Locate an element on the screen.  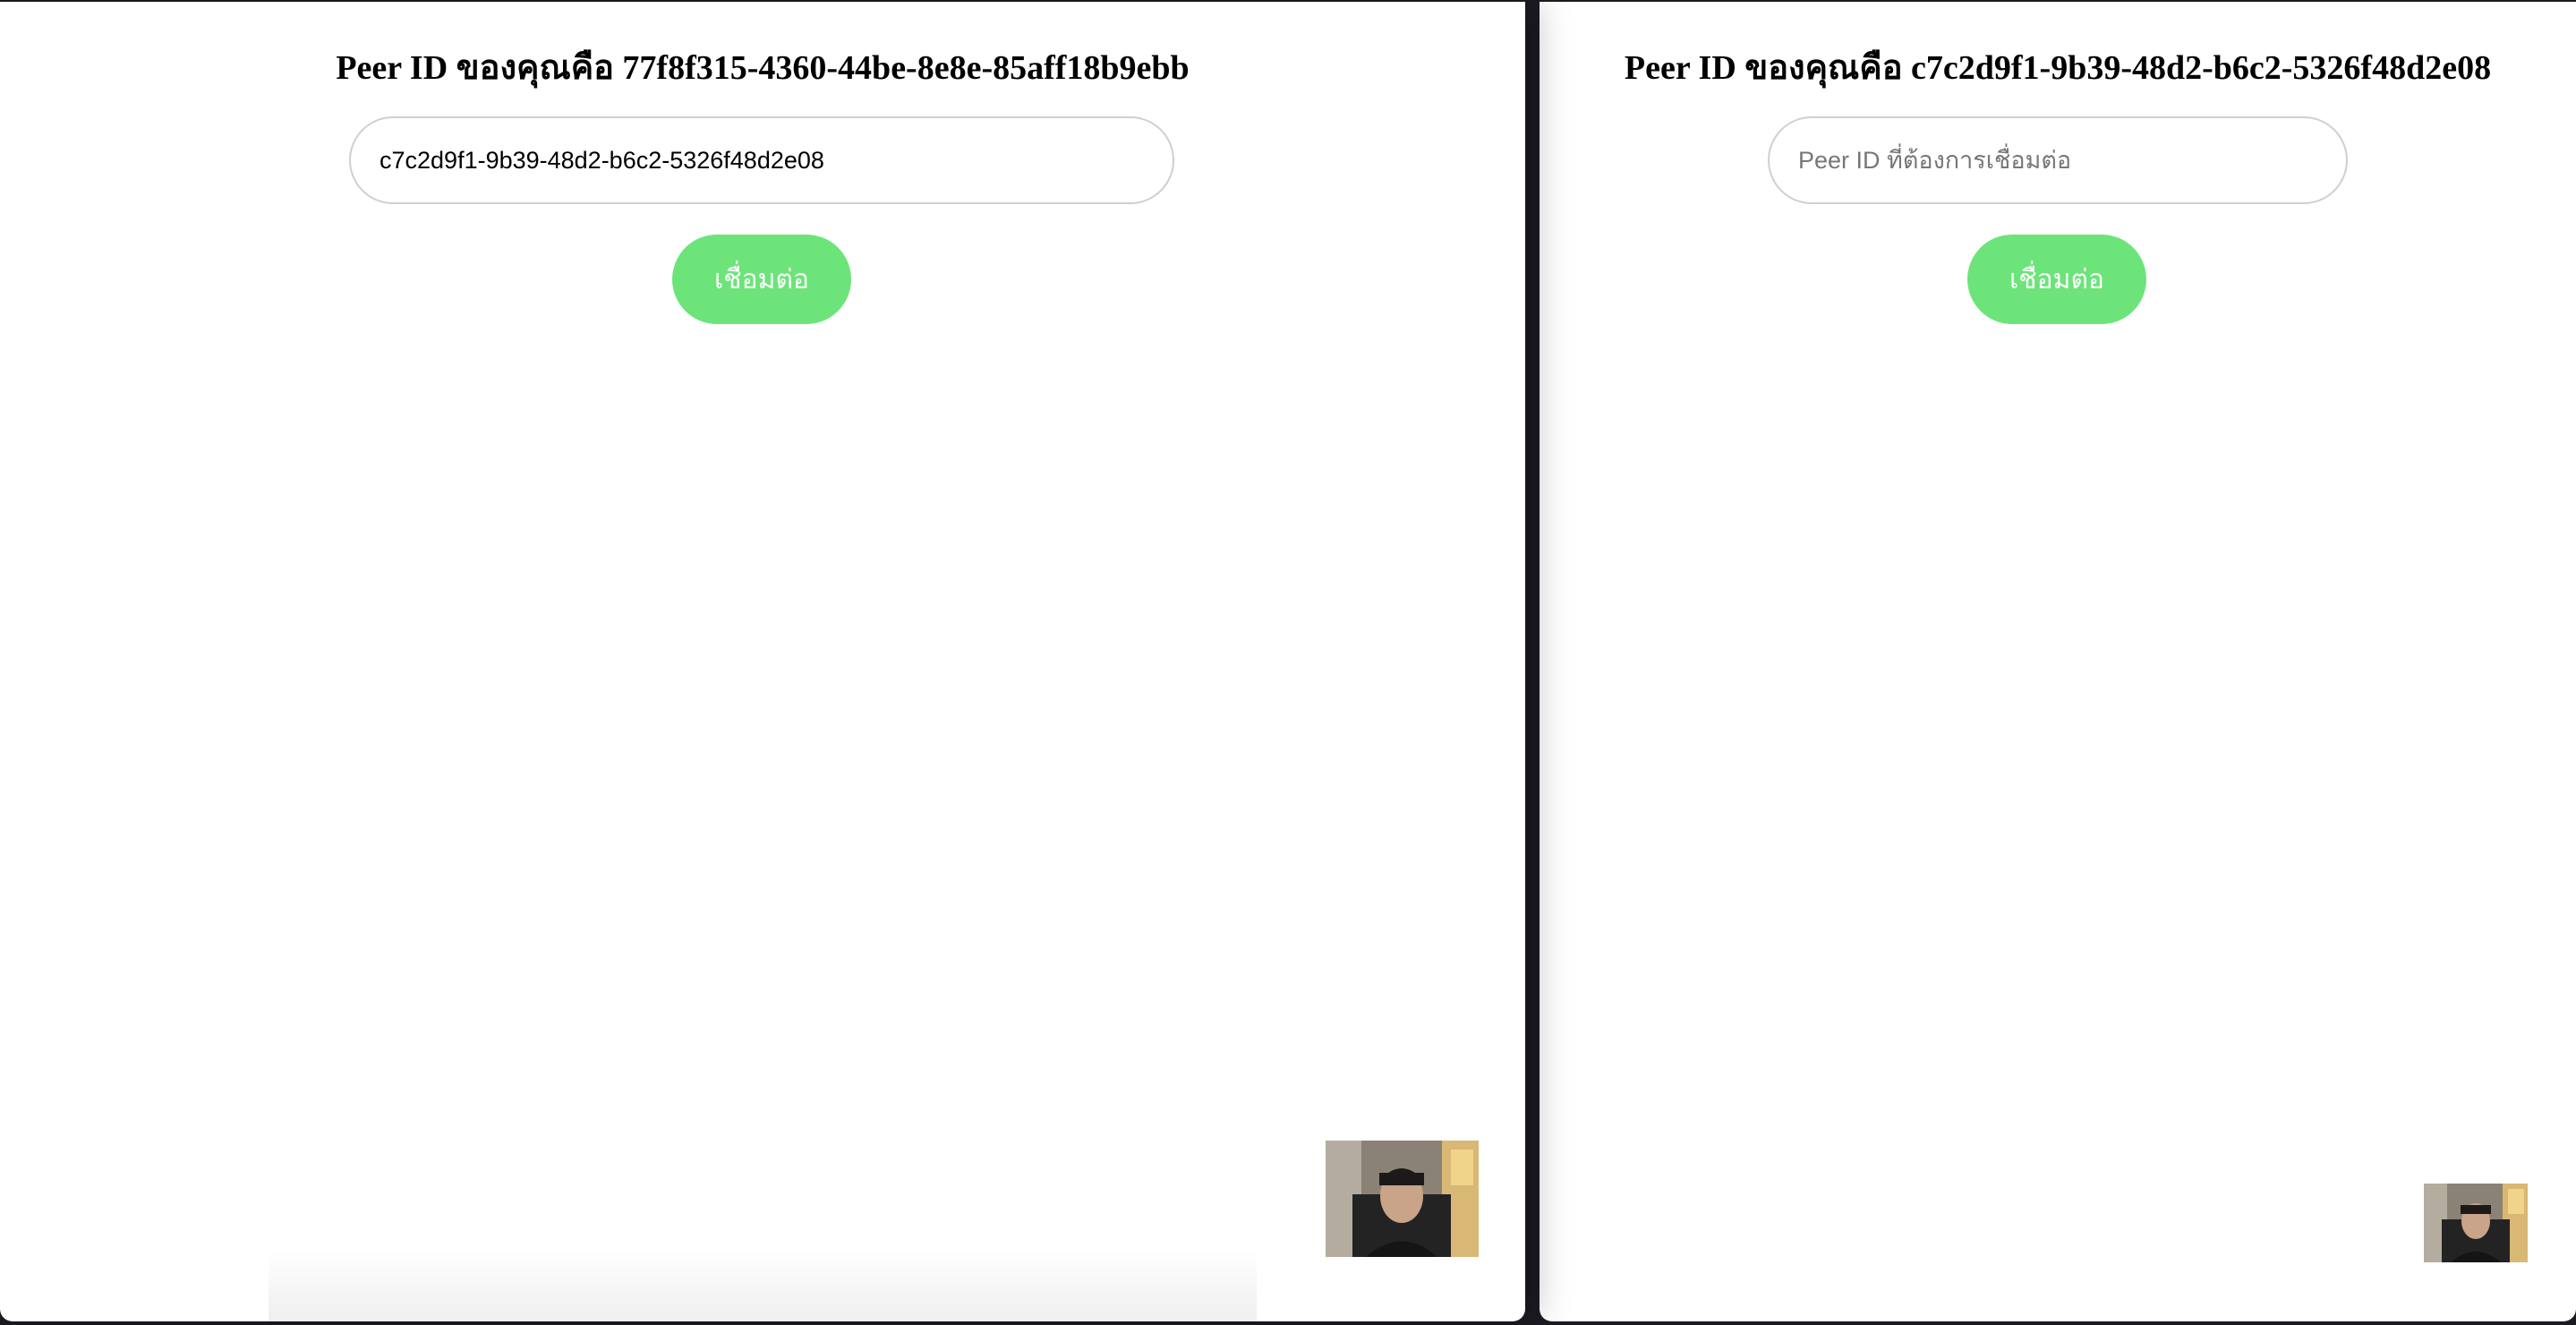
window-bottom-shadow is located at coordinates (763, 1285).